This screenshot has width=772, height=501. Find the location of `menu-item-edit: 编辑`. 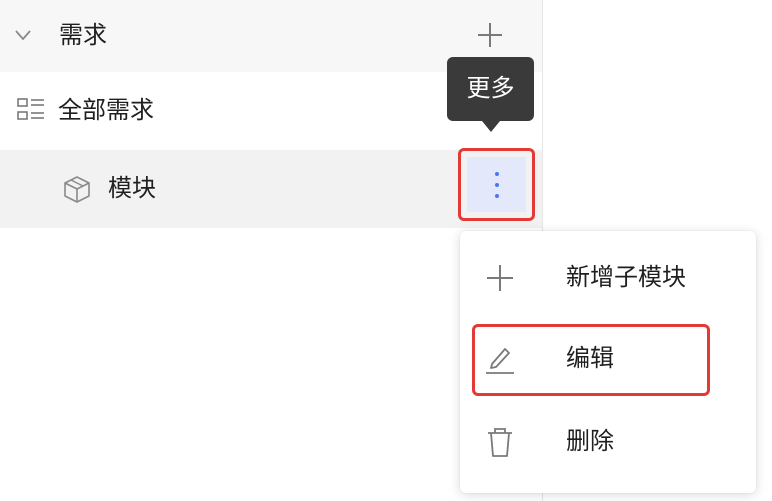

menu-item-edit: 编辑 is located at coordinates (608, 358).